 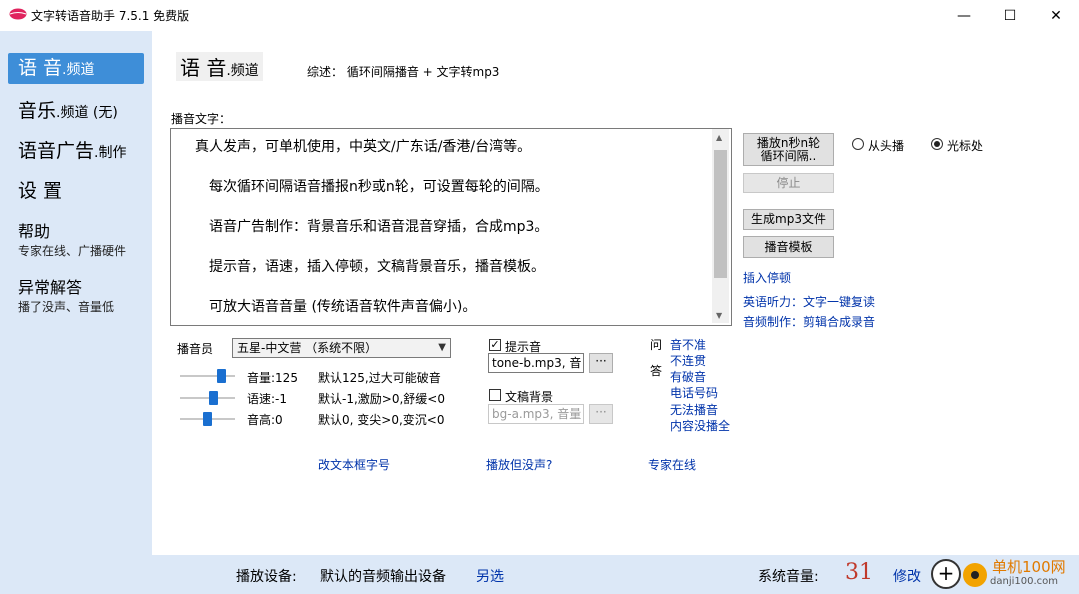 What do you see at coordinates (56, 151) in the screenshot?
I see `nav-label: 语音广告` at bounding box center [56, 151].